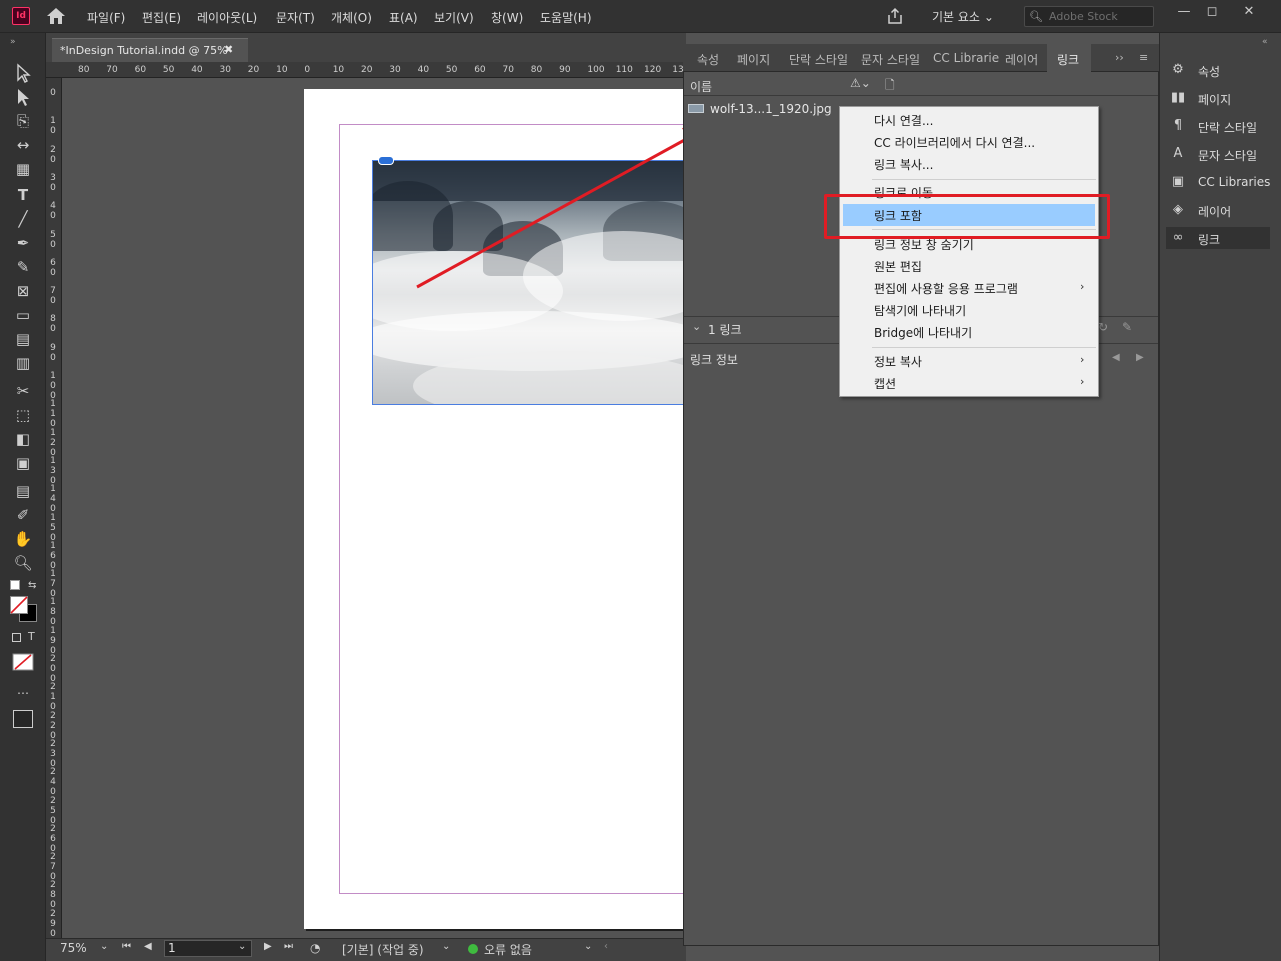 The width and height of the screenshot is (1281, 961). I want to click on collapse-chevron-icon: ⌄, so click(696, 326).